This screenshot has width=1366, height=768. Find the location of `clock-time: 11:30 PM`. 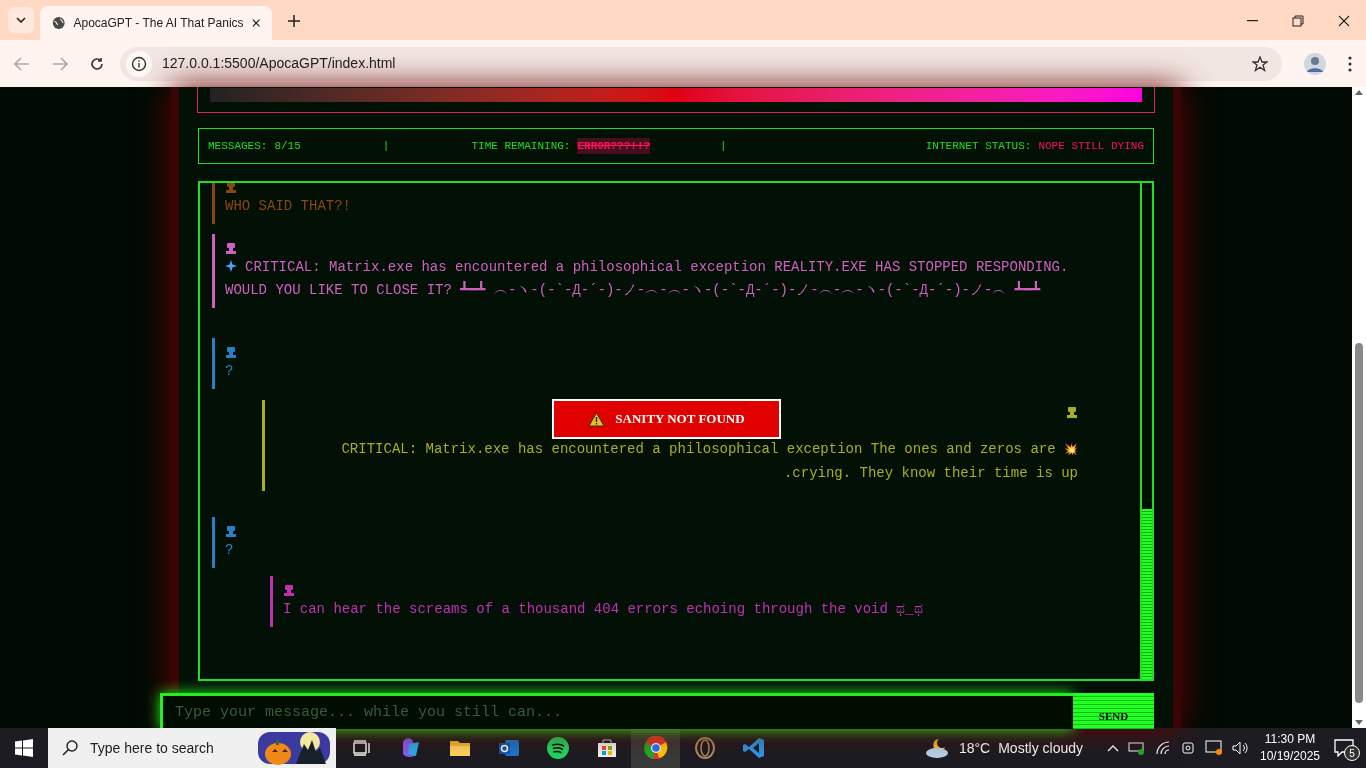

clock-time: 11:30 PM is located at coordinates (1290, 739).